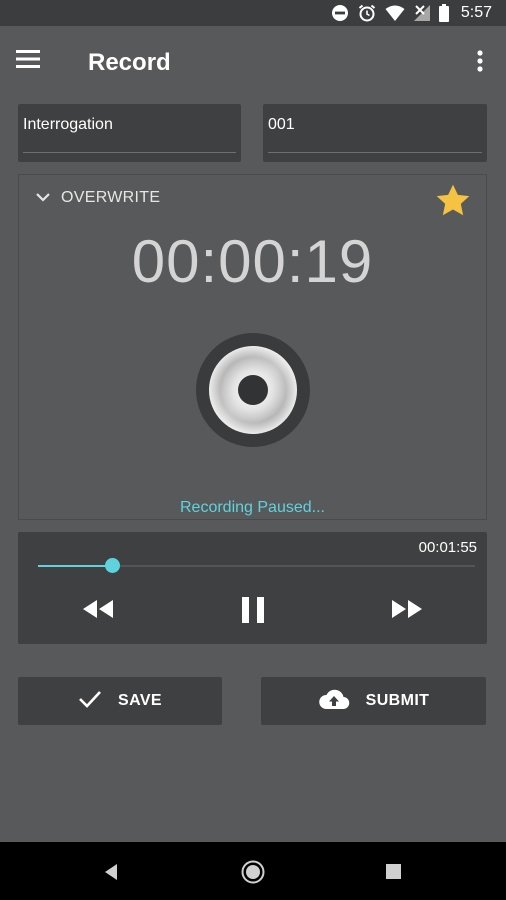 Image resolution: width=506 pixels, height=900 pixels. Describe the element at coordinates (367, 13) in the screenshot. I see `alarm-icon` at that location.